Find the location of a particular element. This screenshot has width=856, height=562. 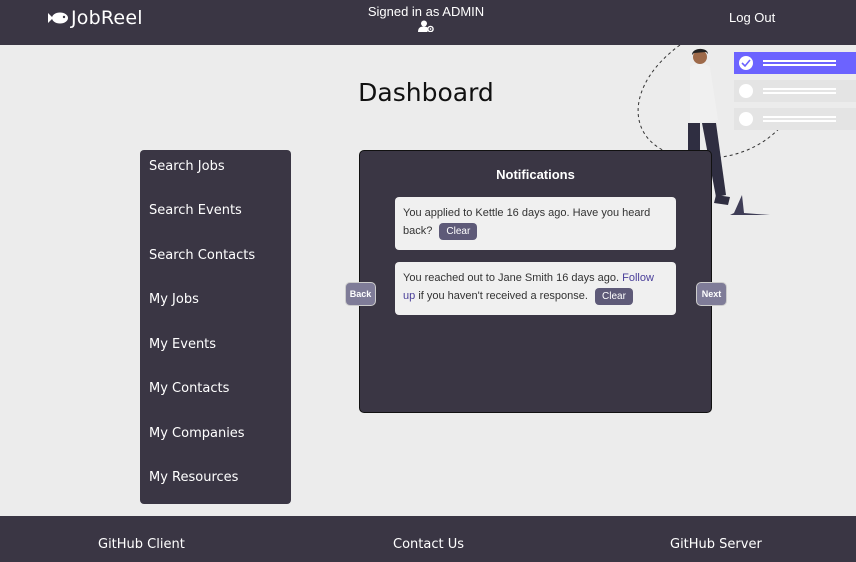

sidebar-item-search-events: Search Events is located at coordinates (195, 210).